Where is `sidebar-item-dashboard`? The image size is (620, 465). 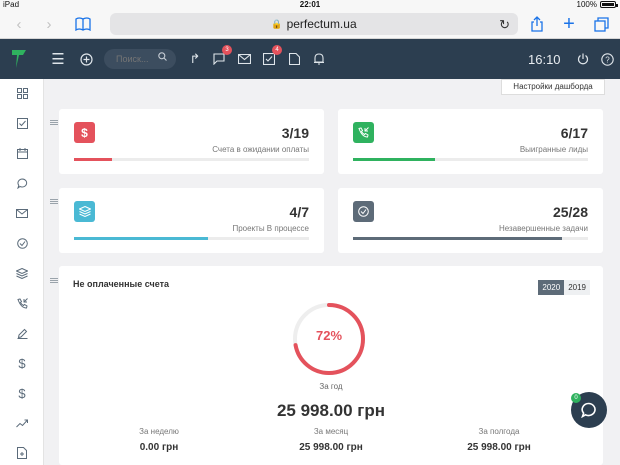
sidebar-item-dashboard is located at coordinates (22, 93).